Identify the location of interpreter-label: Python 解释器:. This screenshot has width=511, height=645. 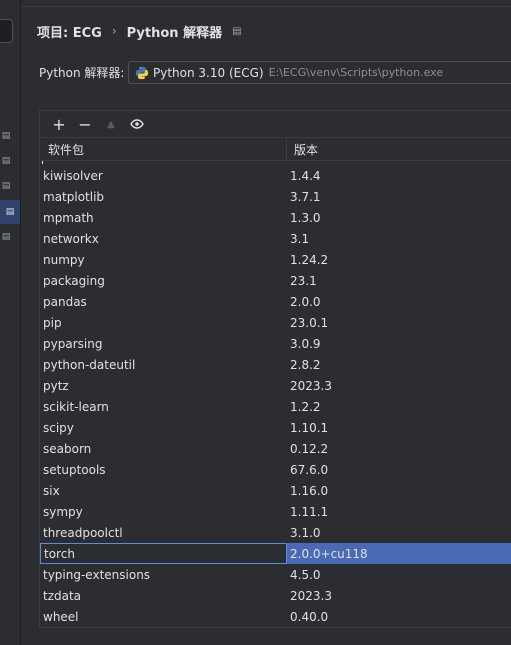
(82, 73).